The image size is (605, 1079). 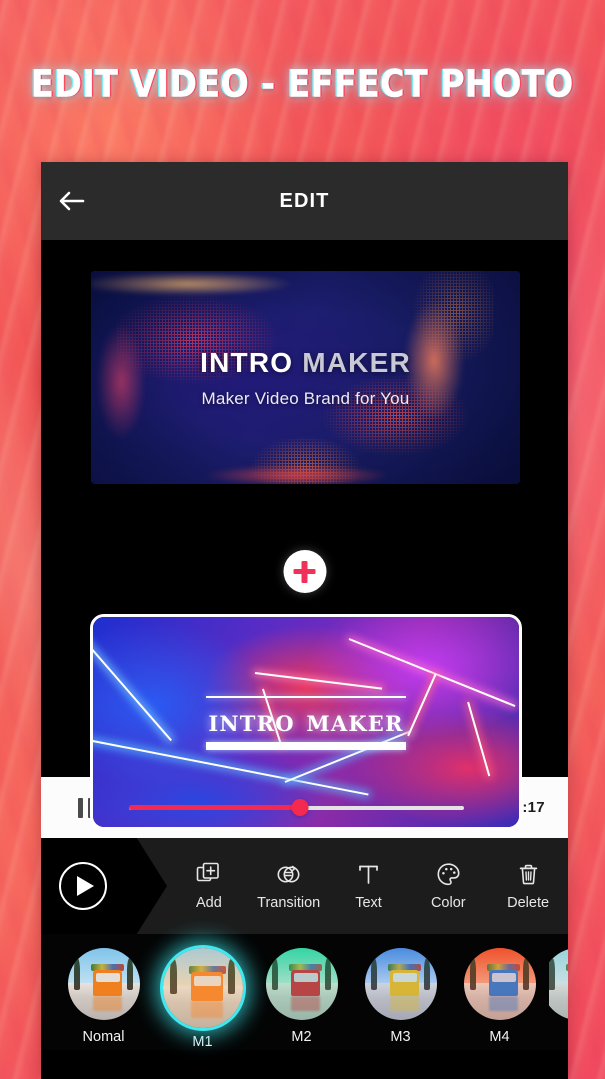 I want to click on back-arrow-icon, so click(x=72, y=201).